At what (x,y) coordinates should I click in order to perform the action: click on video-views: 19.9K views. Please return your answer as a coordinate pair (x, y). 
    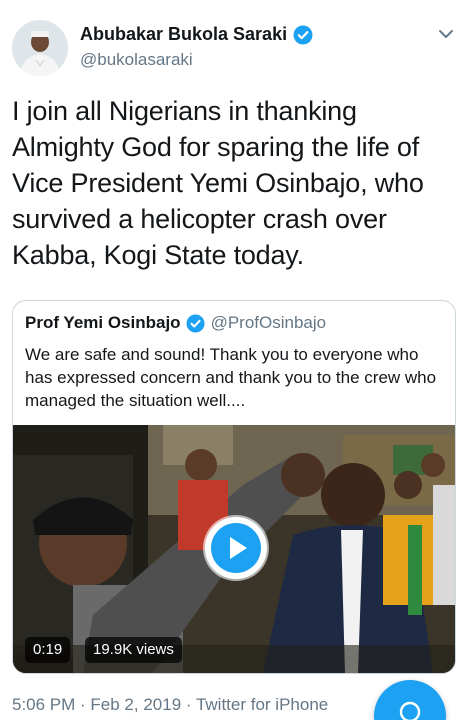
    Looking at the image, I should click on (133, 650).